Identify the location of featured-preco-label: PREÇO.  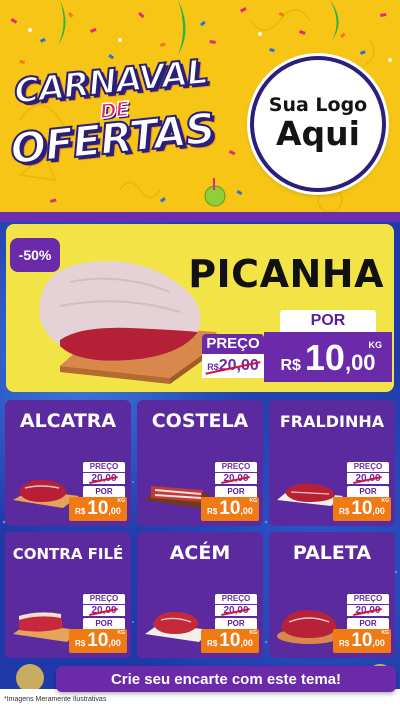
(233, 344).